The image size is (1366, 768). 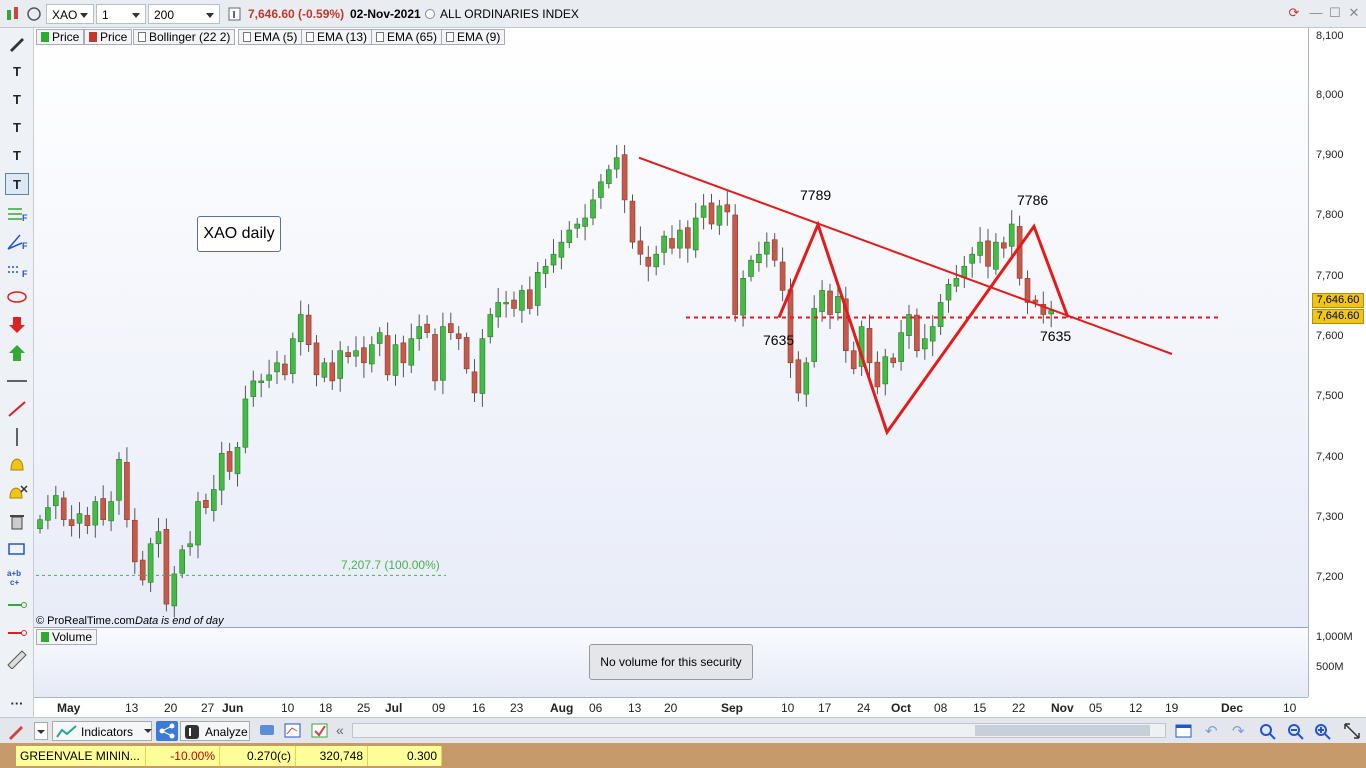 I want to click on y-tick: 8,100, so click(x=1330, y=36).